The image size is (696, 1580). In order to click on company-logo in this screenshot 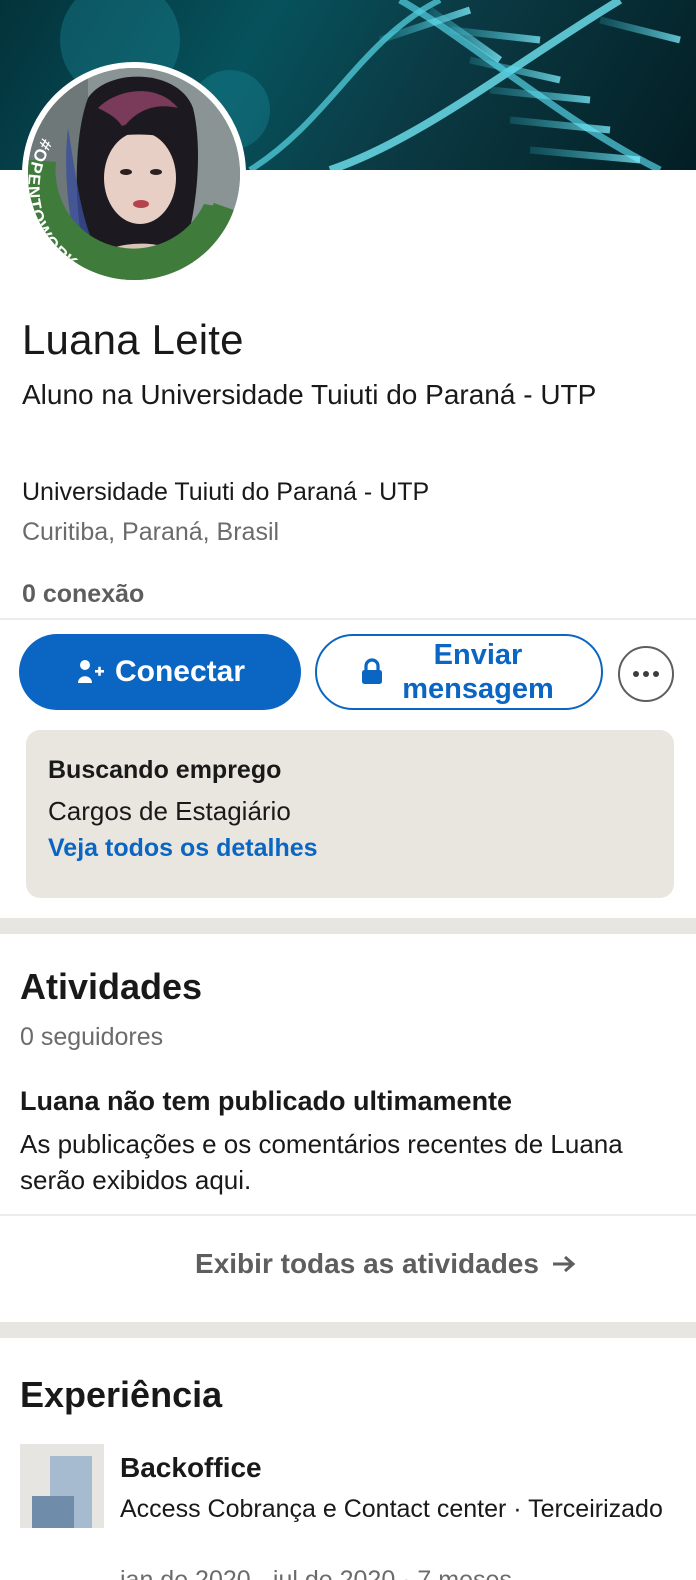, I will do `click(62, 1486)`.